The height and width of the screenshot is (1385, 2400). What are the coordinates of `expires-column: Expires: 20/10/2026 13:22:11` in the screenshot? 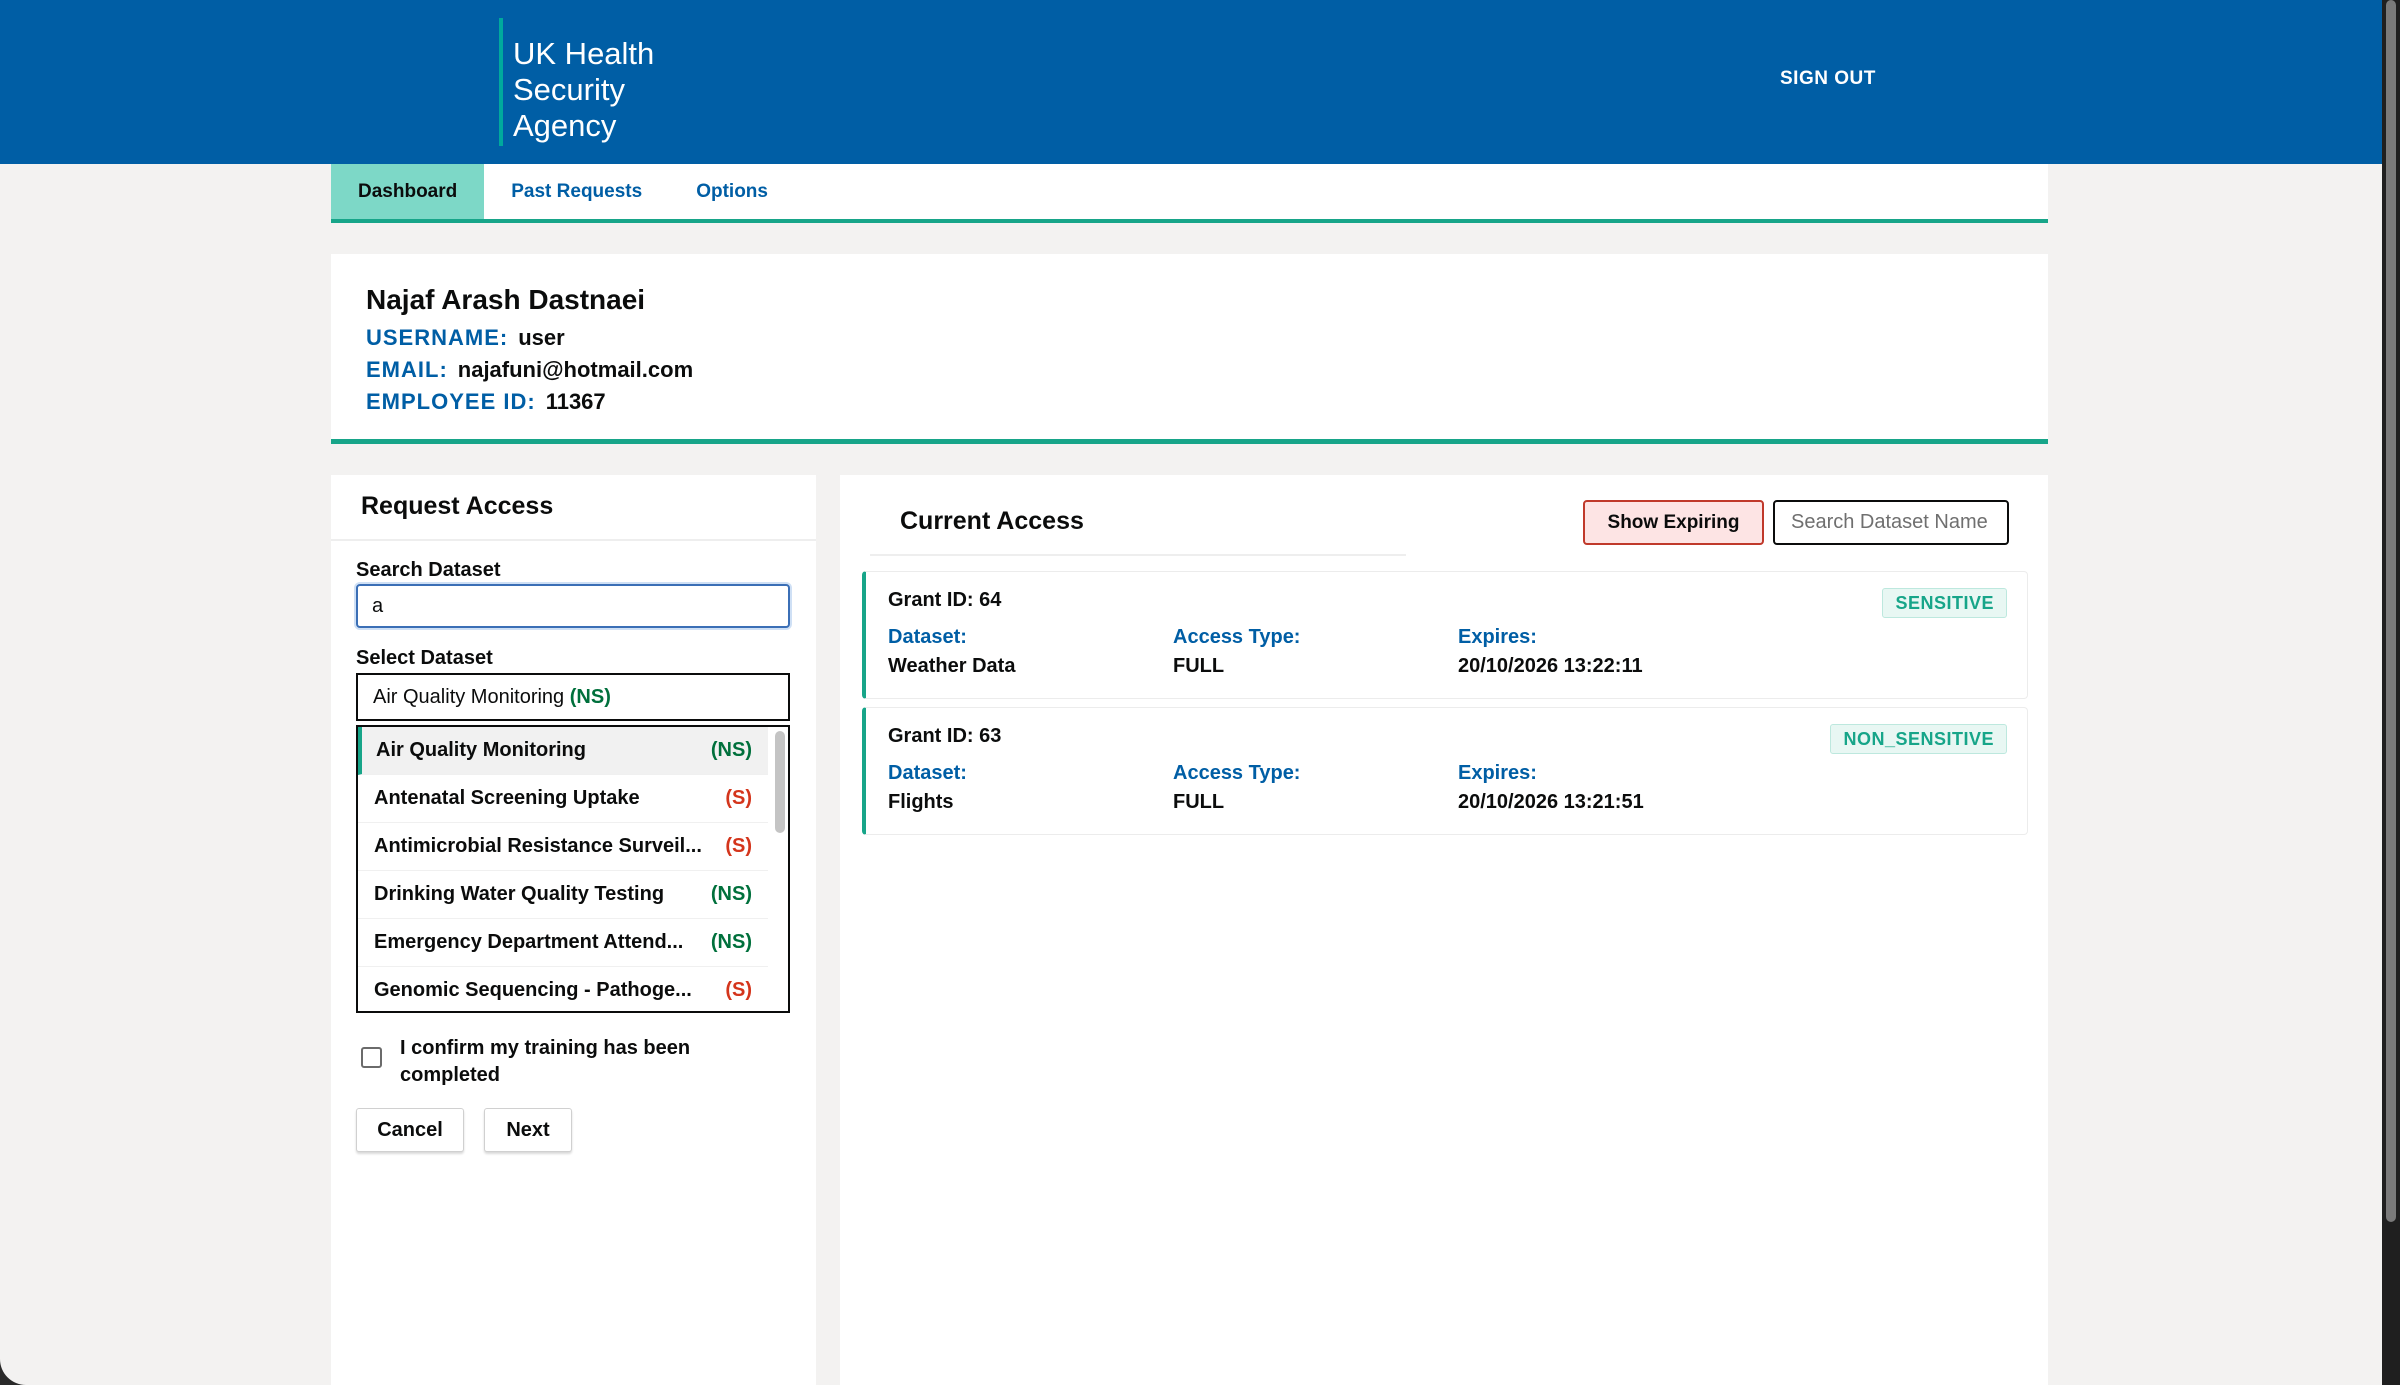 It's located at (1550, 652).